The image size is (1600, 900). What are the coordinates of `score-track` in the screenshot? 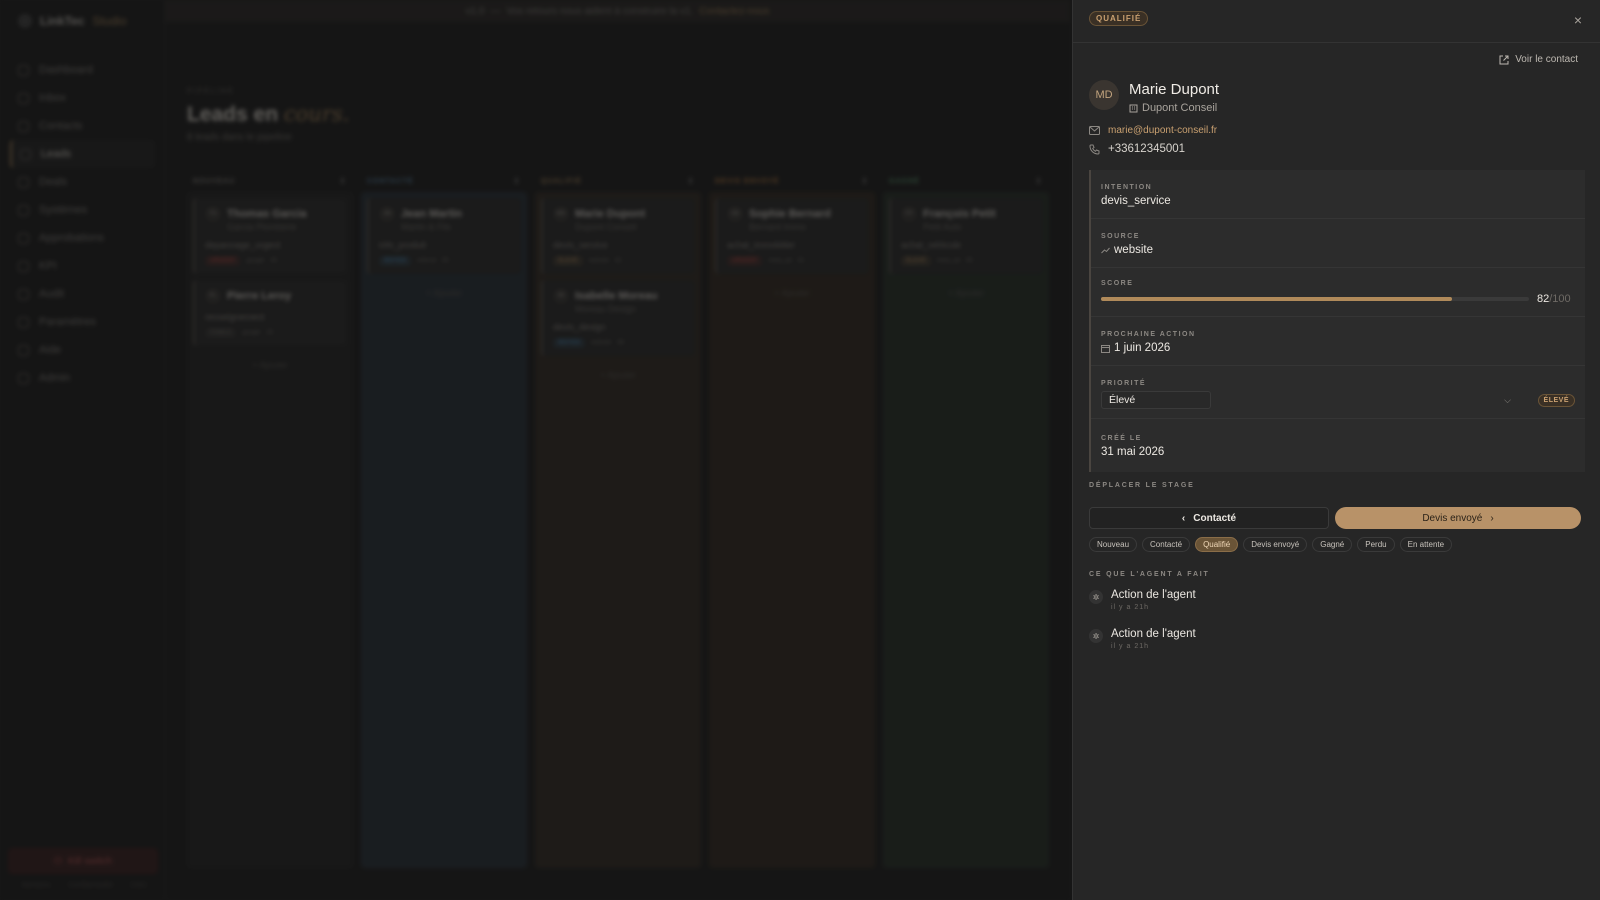 It's located at (1315, 299).